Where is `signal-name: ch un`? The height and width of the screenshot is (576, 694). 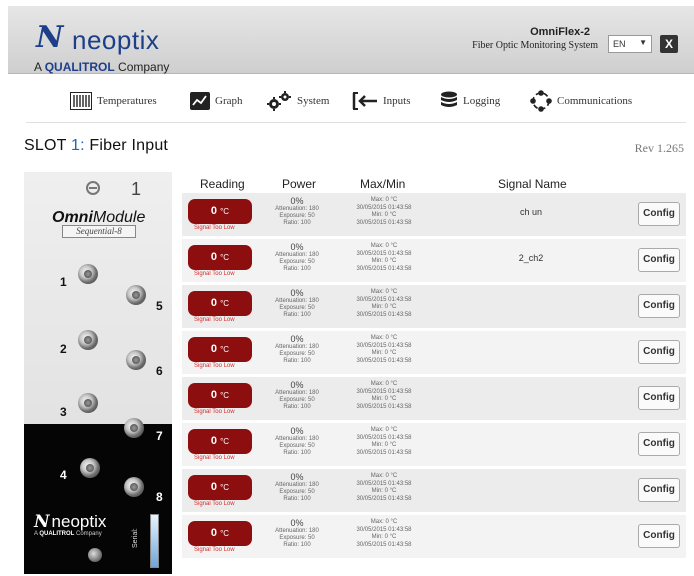
signal-name: ch un is located at coordinates (531, 212).